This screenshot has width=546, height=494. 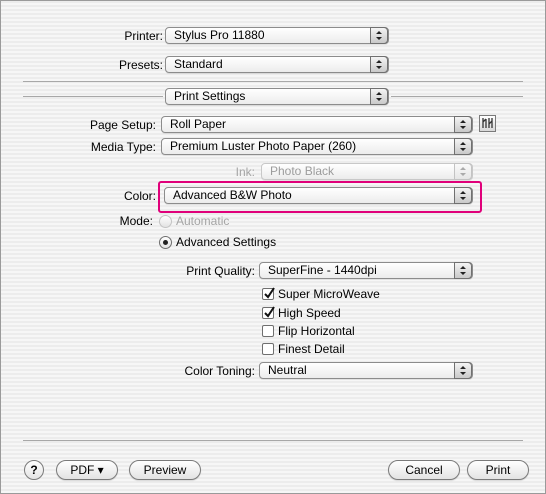 What do you see at coordinates (198, 124) in the screenshot?
I see `page-setup-value: Roll Paper` at bounding box center [198, 124].